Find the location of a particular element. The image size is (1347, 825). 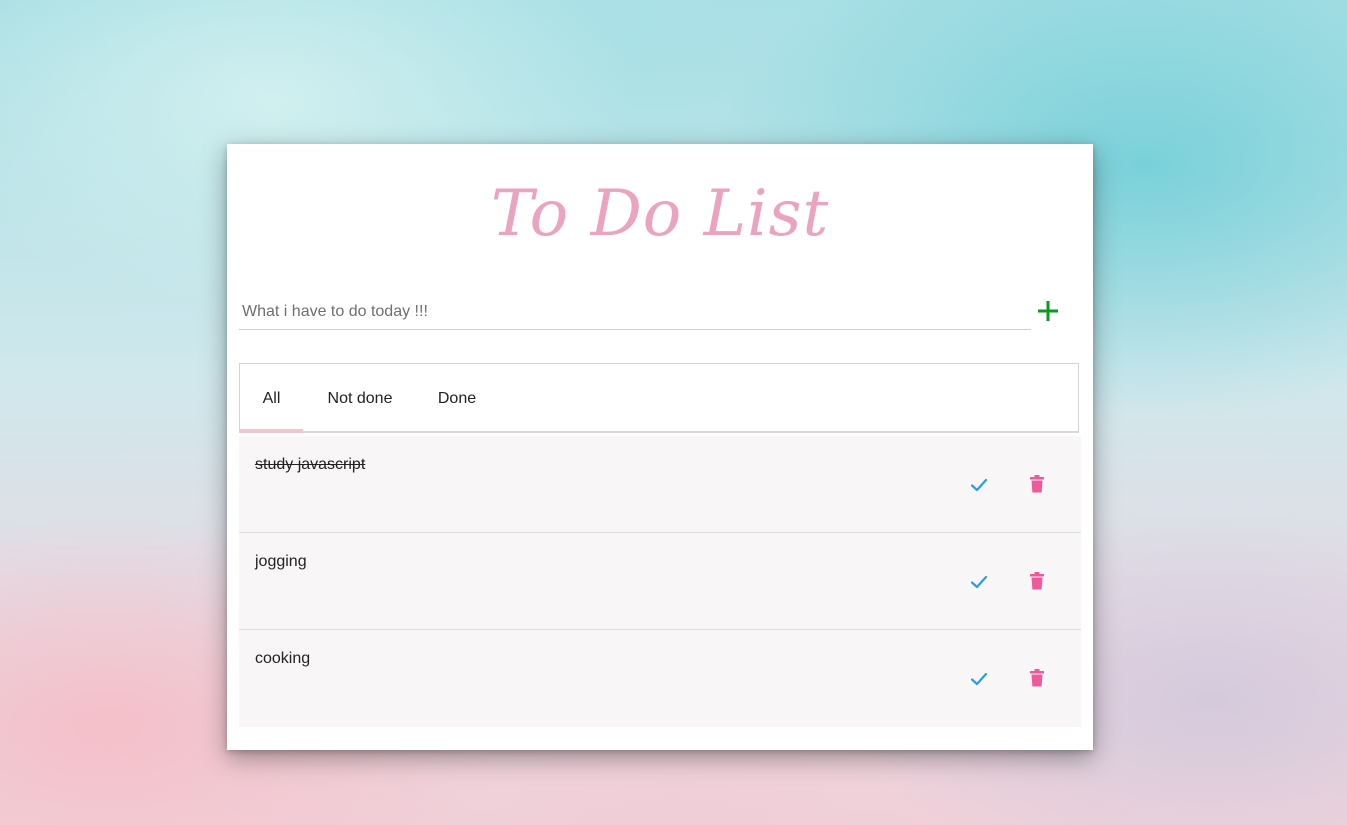

add-task-button is located at coordinates (1048, 312).